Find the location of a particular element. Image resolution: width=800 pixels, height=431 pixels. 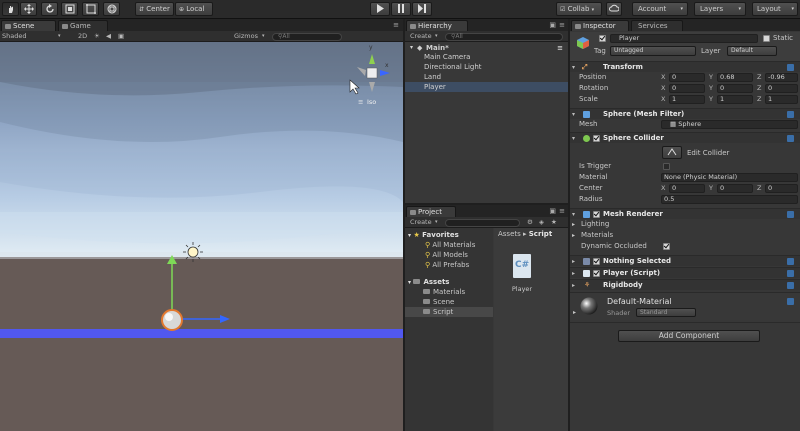

layers-dropdown: Layers ▾ is located at coordinates (720, 9).